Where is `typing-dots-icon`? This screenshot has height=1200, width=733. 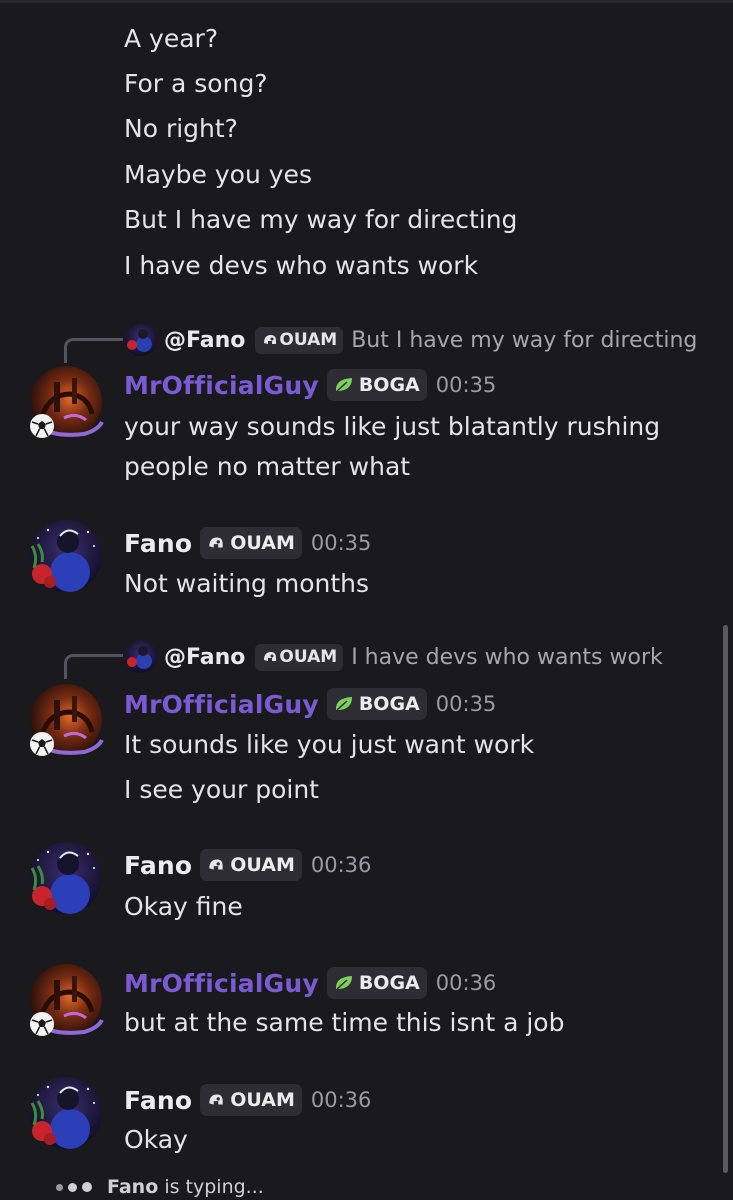
typing-dots-icon is located at coordinates (76, 1187).